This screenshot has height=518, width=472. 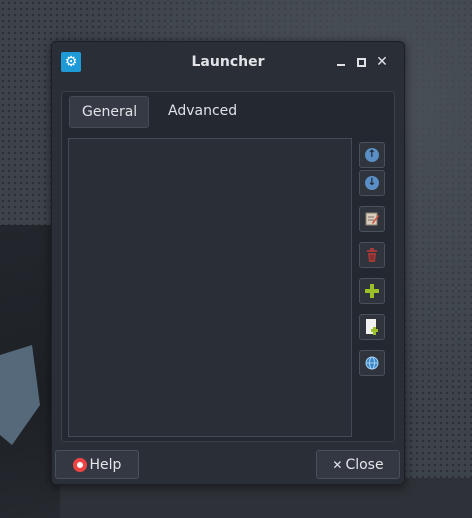 I want to click on globe-icon, so click(x=372, y=363).